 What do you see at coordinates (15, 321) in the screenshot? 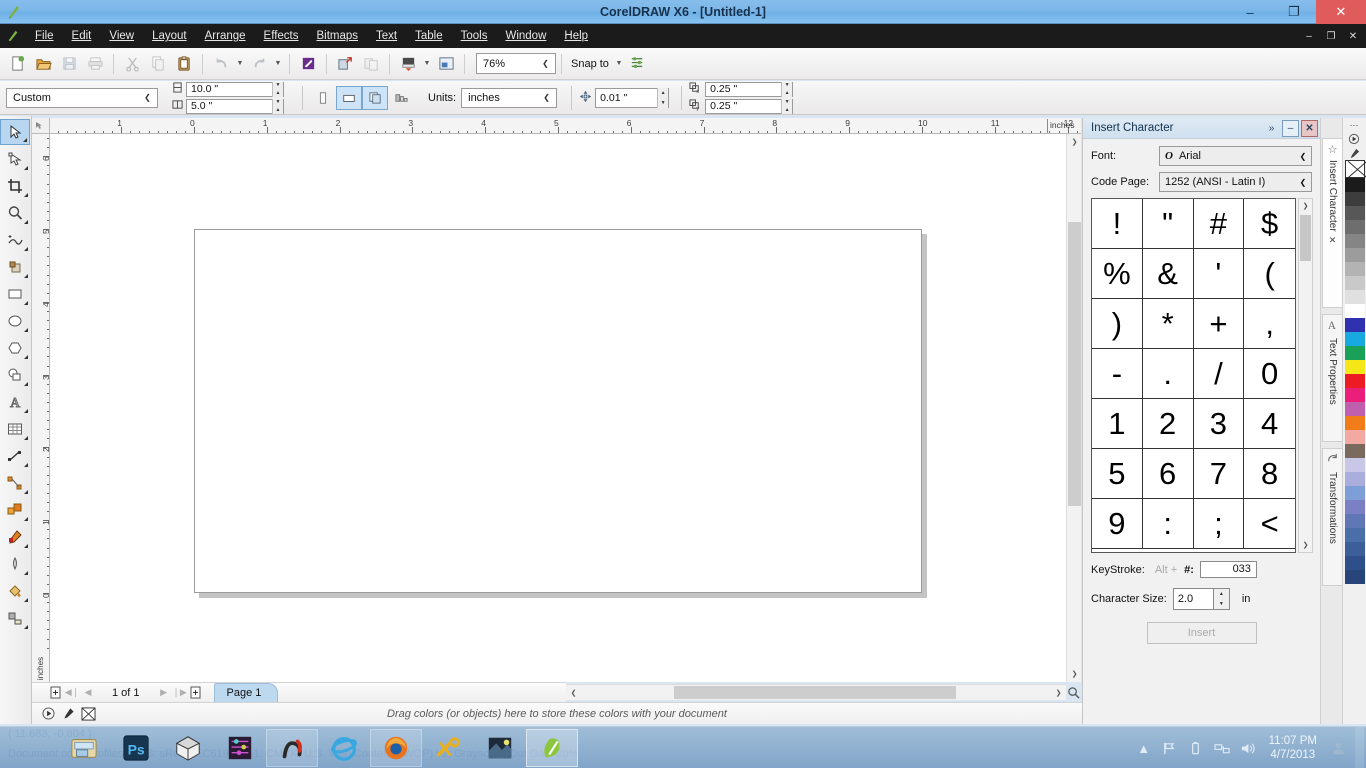
I see `ellipse-tool` at bounding box center [15, 321].